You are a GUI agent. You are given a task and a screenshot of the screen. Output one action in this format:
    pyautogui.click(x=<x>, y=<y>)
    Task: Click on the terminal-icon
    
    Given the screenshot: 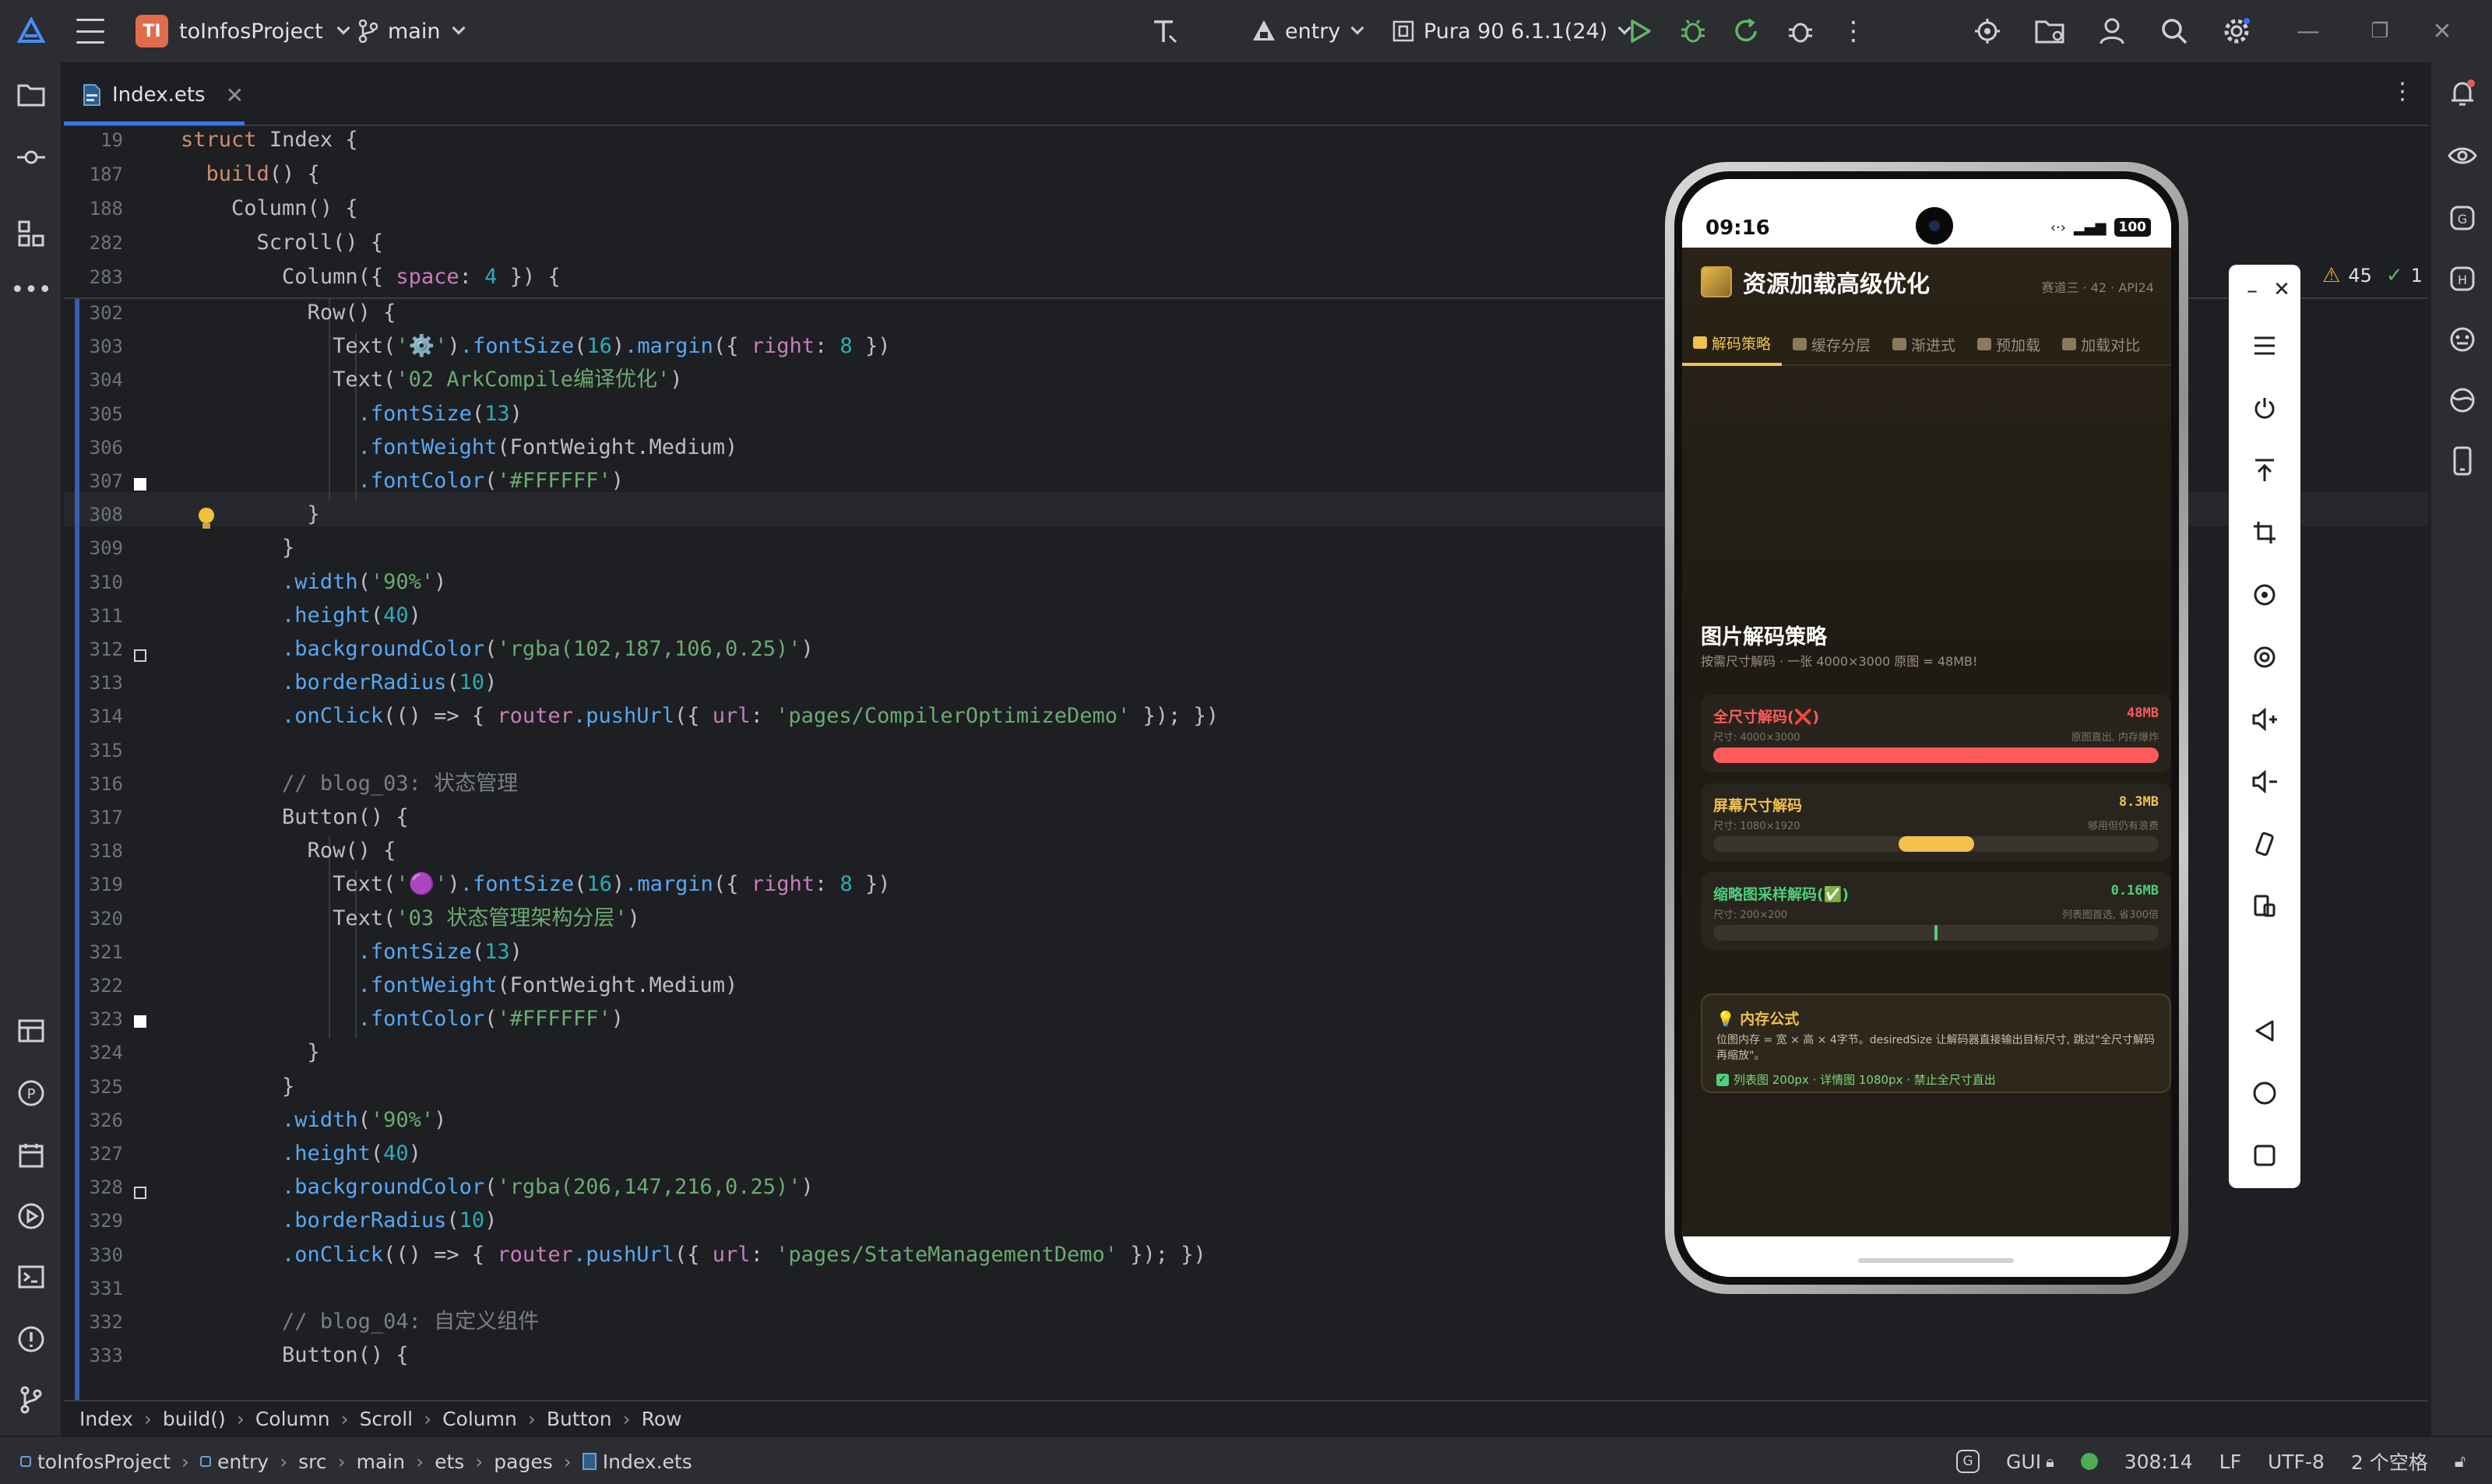 What is the action you would take?
    pyautogui.click(x=31, y=1277)
    